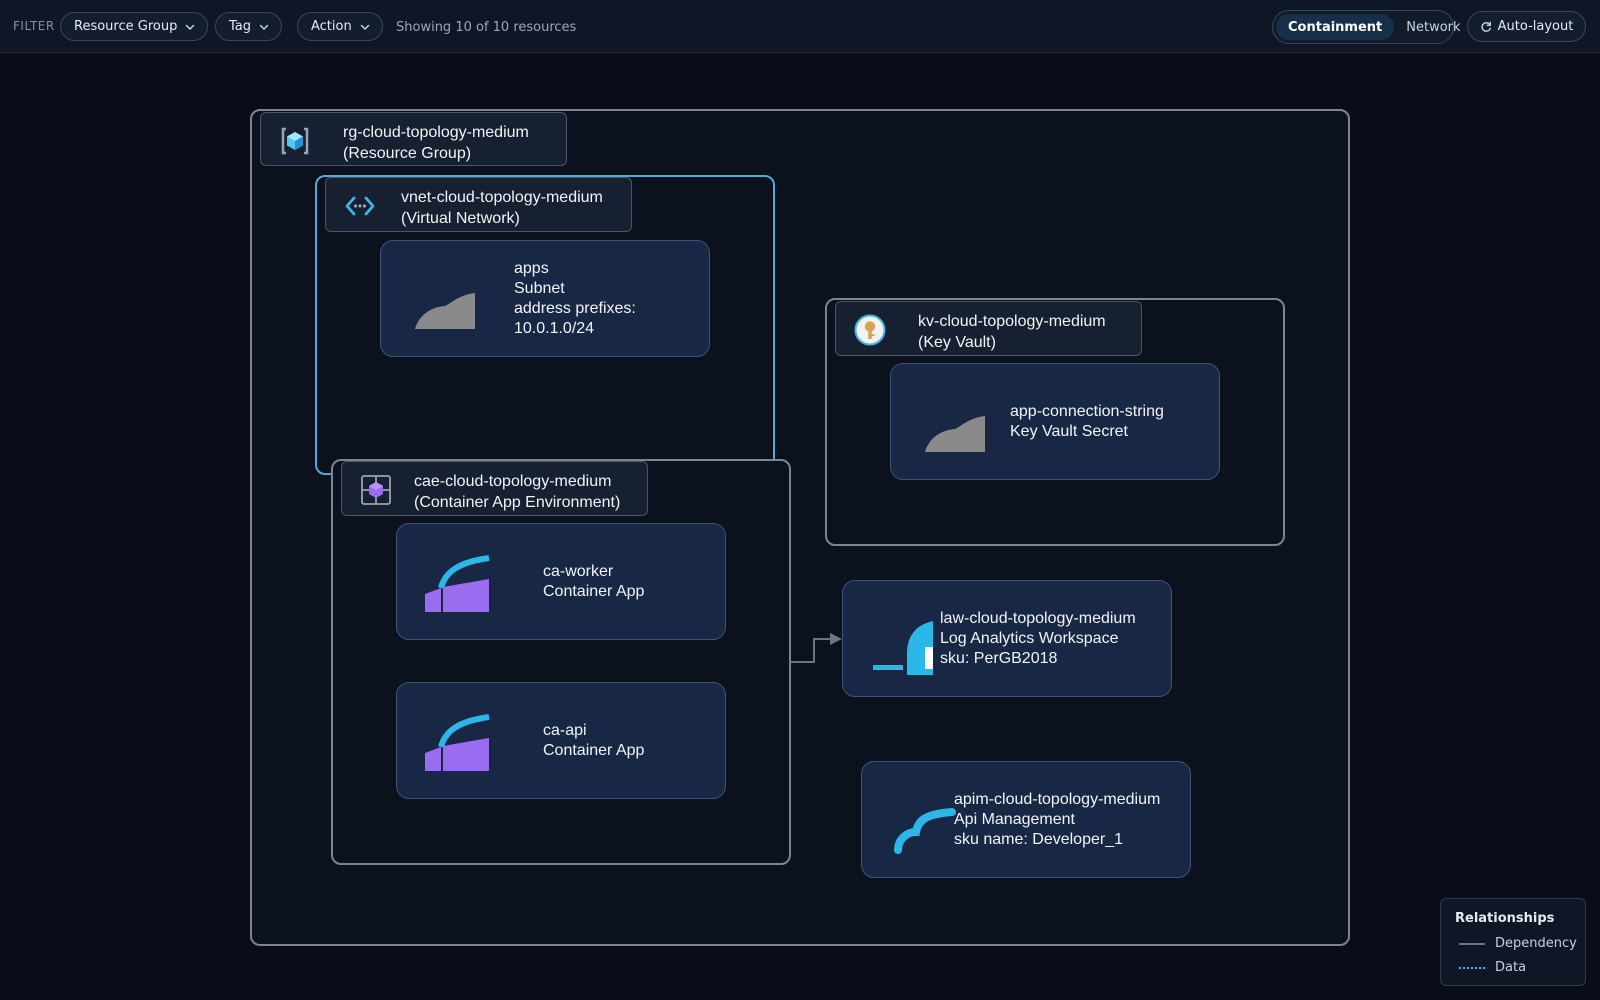  What do you see at coordinates (925, 831) in the screenshot?
I see `api-management-icon` at bounding box center [925, 831].